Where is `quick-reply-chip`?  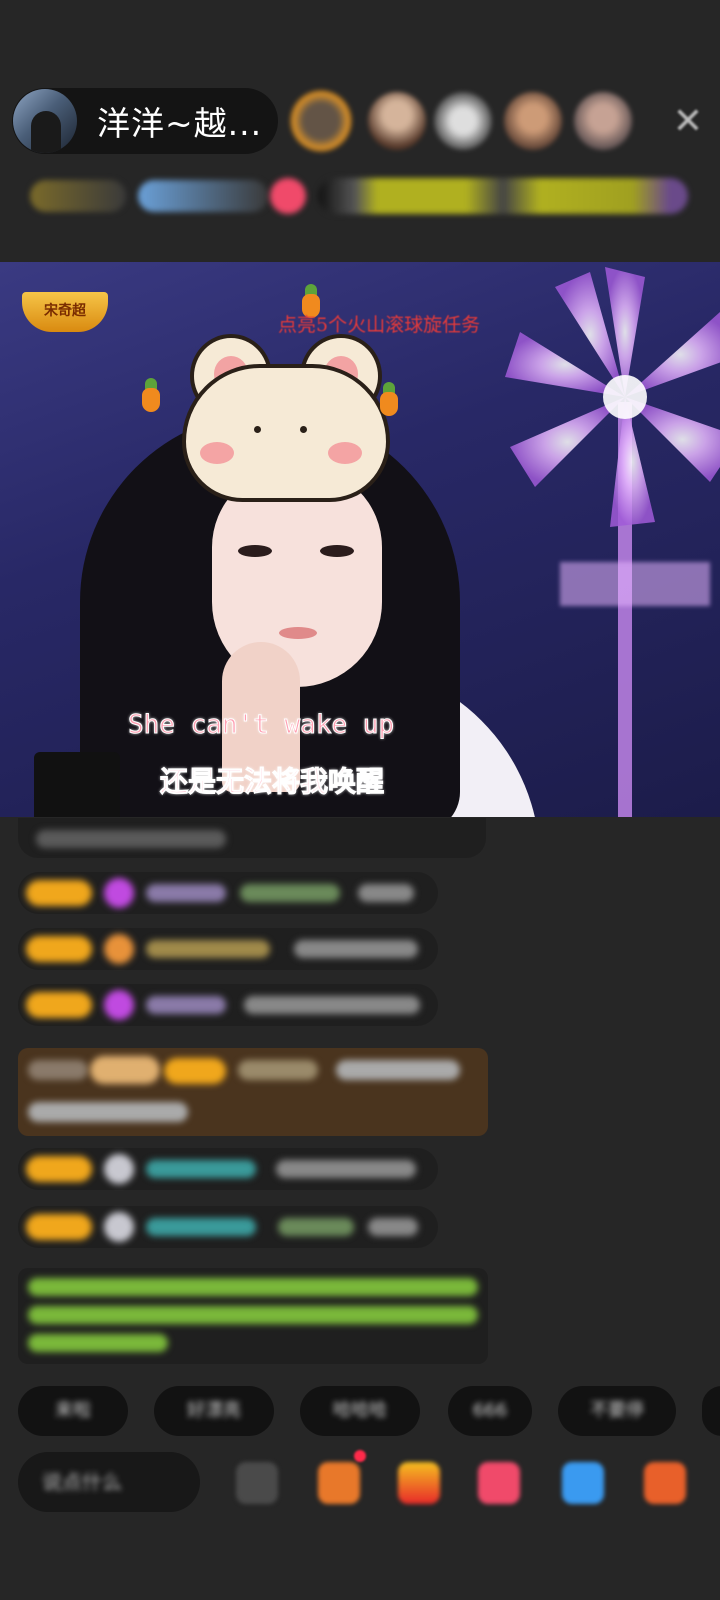 quick-reply-chip is located at coordinates (711, 1411).